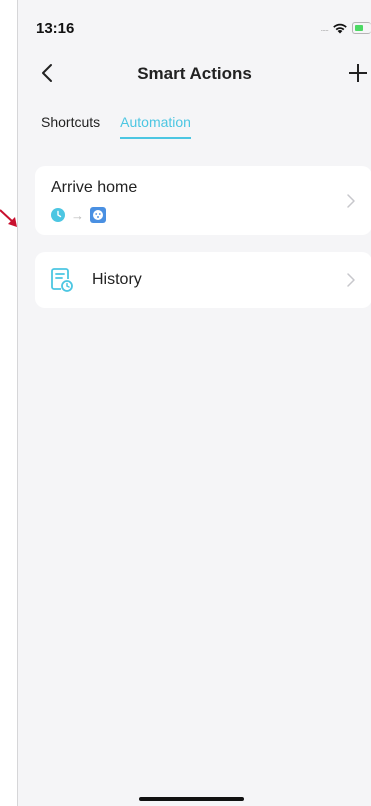 Image resolution: width=371 pixels, height=806 pixels. I want to click on plus-icon, so click(358, 73).